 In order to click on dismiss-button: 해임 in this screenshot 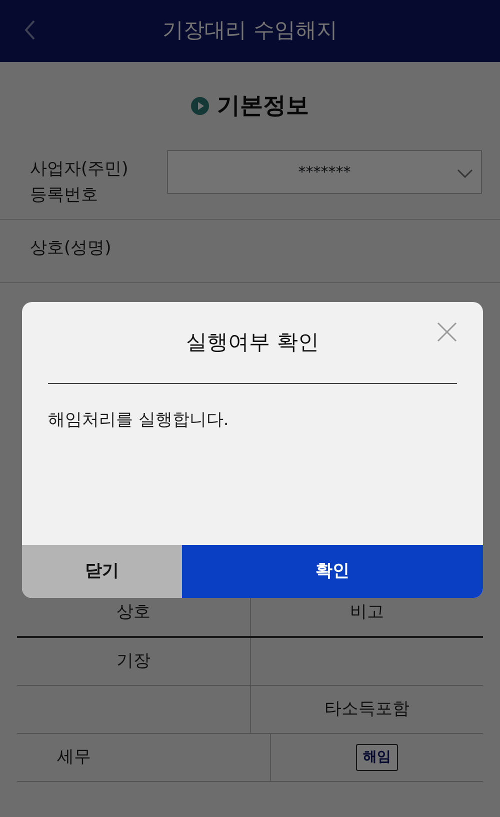, I will do `click(377, 757)`.